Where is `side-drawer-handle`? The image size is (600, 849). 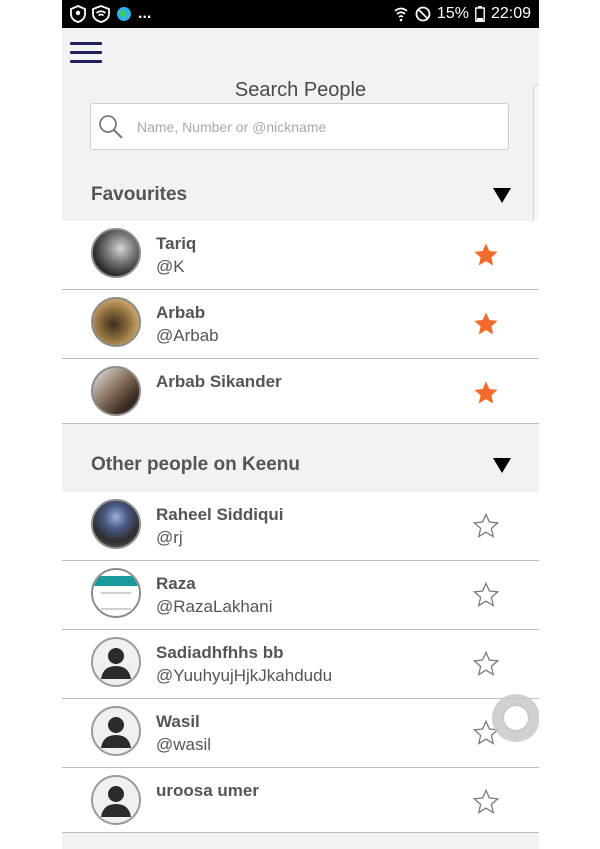
side-drawer-handle is located at coordinates (536, 164).